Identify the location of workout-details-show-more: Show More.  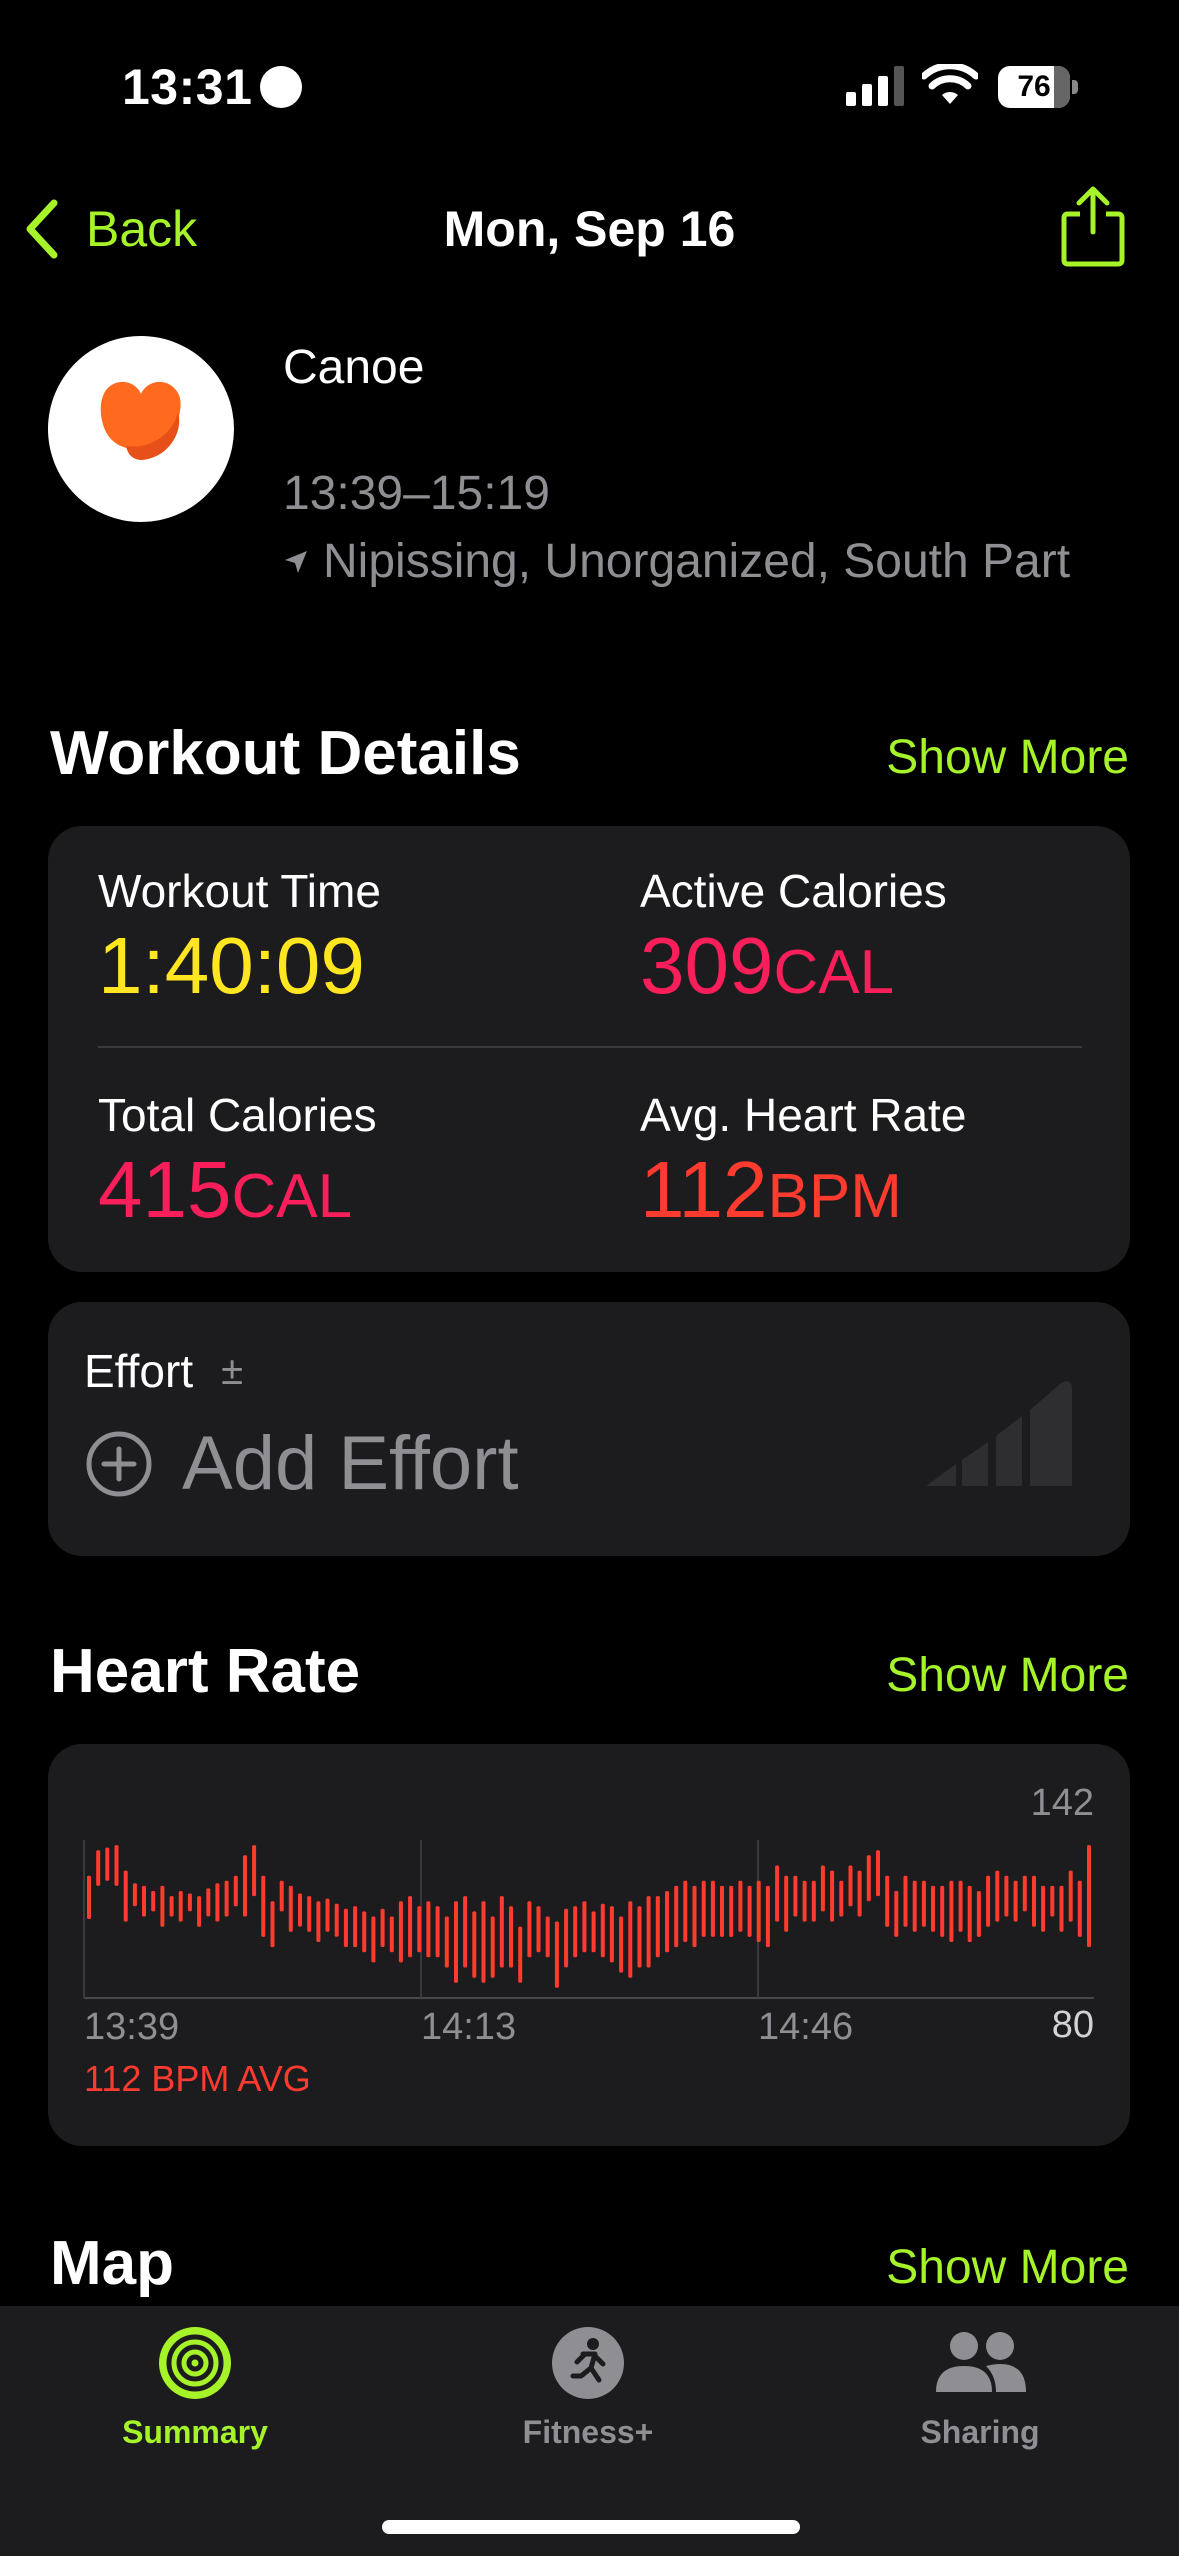
(1007, 757).